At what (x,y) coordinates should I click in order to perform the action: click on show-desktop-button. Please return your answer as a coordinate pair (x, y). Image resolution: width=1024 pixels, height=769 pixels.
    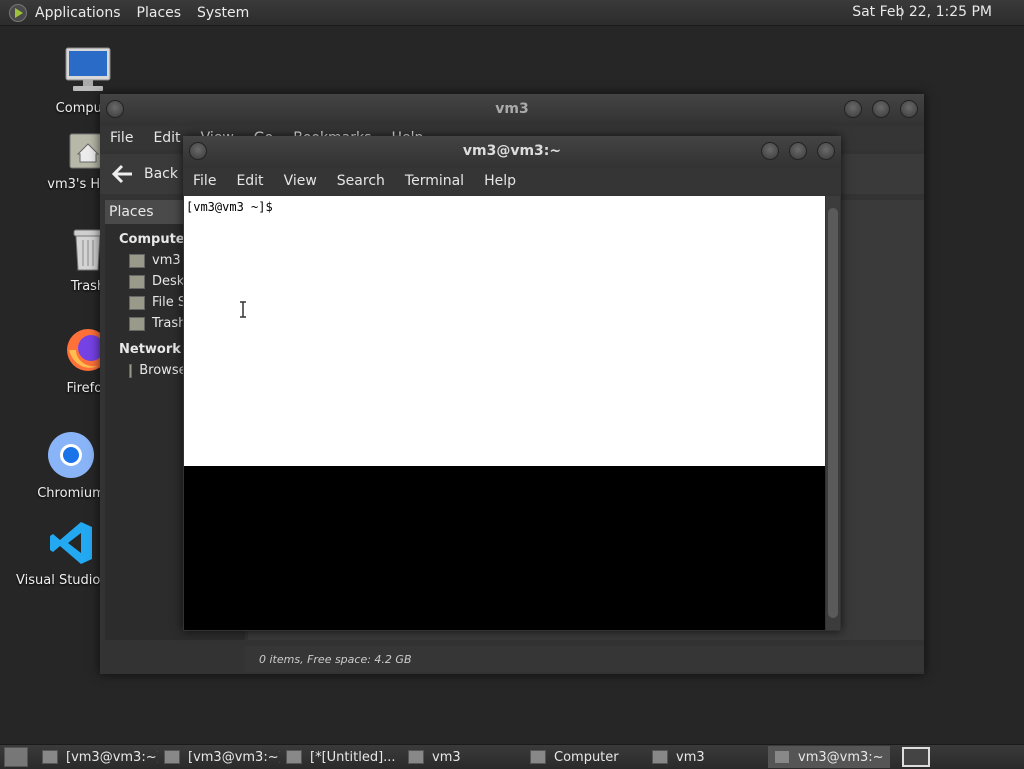
    Looking at the image, I should click on (16, 757).